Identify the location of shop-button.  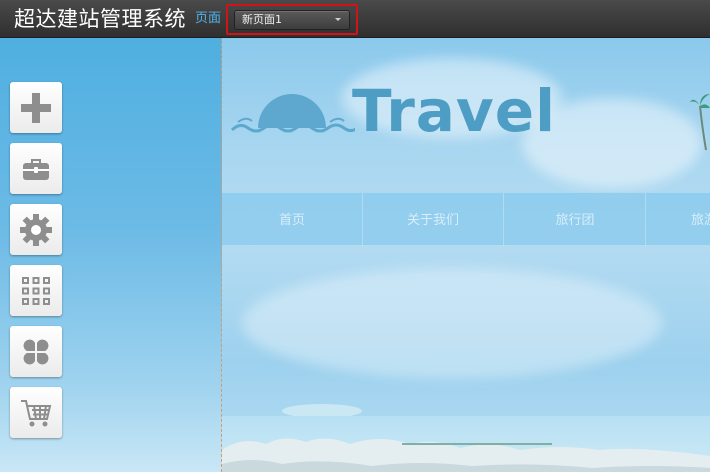
(36, 412).